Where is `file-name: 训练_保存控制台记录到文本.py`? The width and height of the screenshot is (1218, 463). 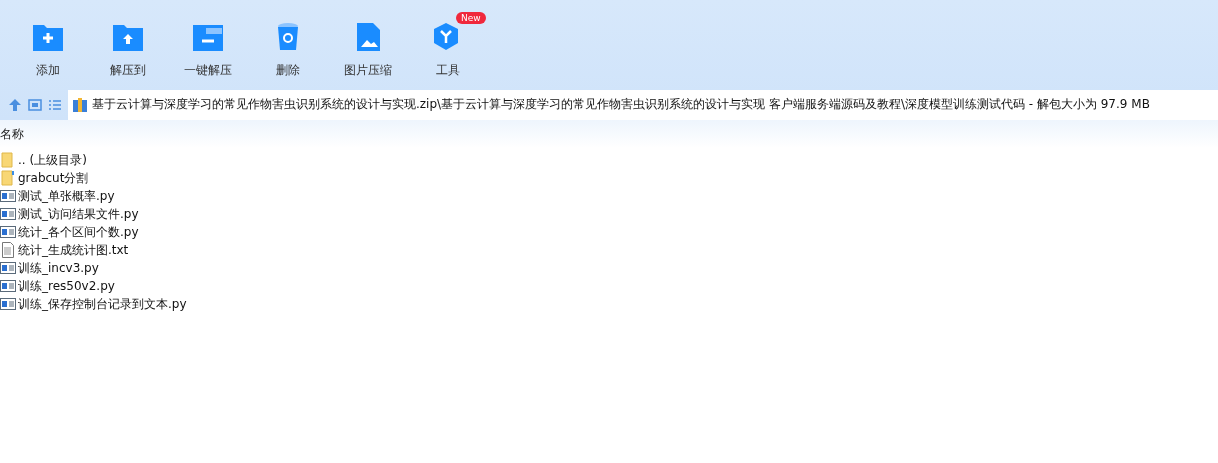 file-name: 训练_保存控制台记录到文本.py is located at coordinates (102, 304).